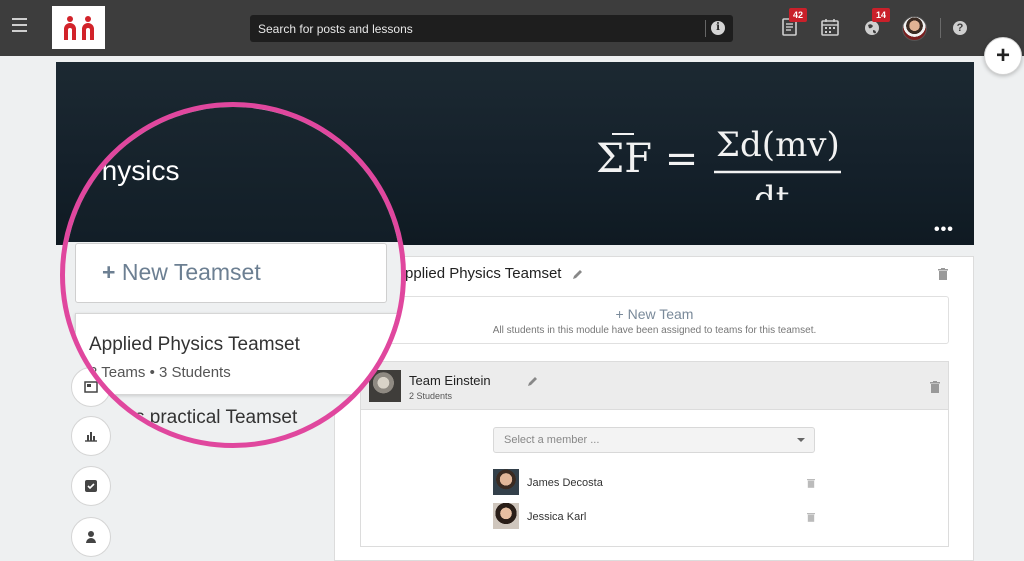 This screenshot has height=561, width=1024. What do you see at coordinates (778, 145) in the screenshot?
I see `svg-text: Σd(mv)` at bounding box center [778, 145].